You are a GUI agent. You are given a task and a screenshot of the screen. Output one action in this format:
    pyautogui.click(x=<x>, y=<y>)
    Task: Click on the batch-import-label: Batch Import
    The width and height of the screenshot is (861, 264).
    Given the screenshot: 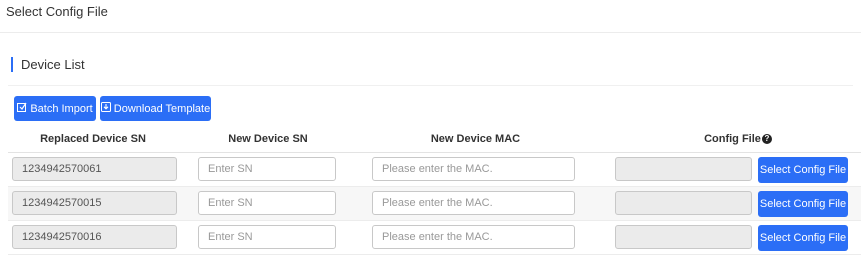 What is the action you would take?
    pyautogui.click(x=61, y=108)
    